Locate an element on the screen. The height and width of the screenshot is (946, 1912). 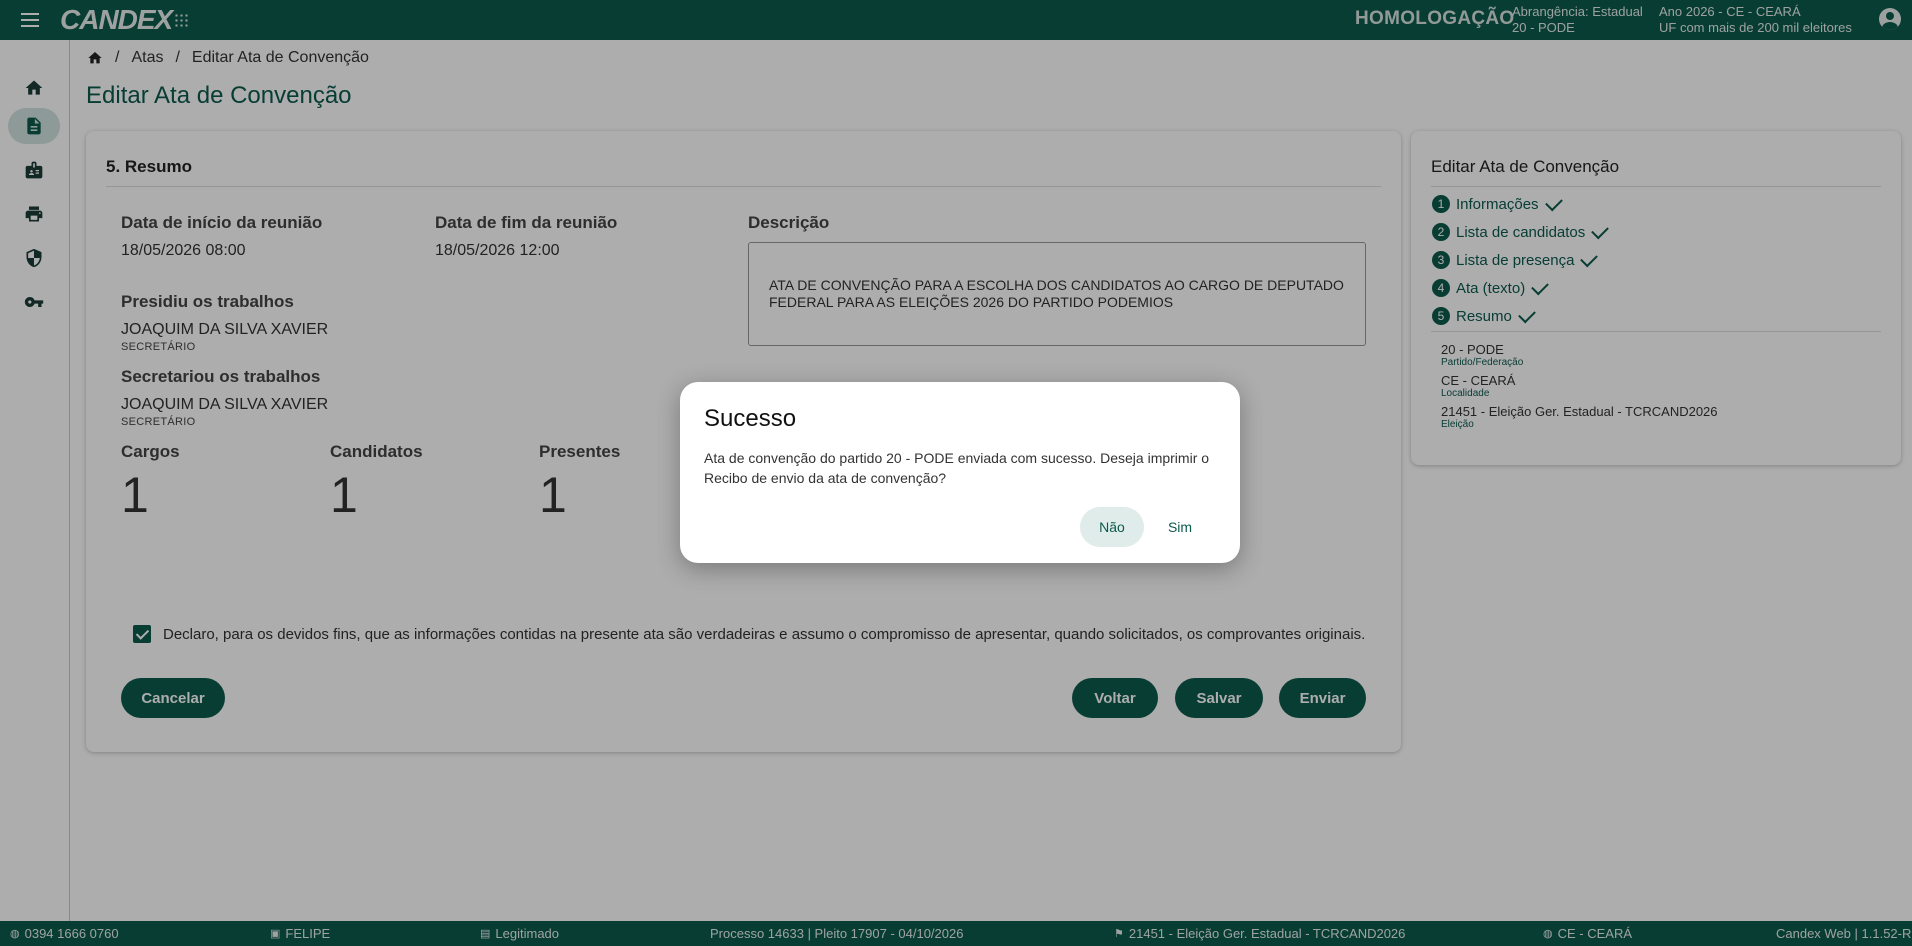
no-button: Não is located at coordinates (1112, 527).